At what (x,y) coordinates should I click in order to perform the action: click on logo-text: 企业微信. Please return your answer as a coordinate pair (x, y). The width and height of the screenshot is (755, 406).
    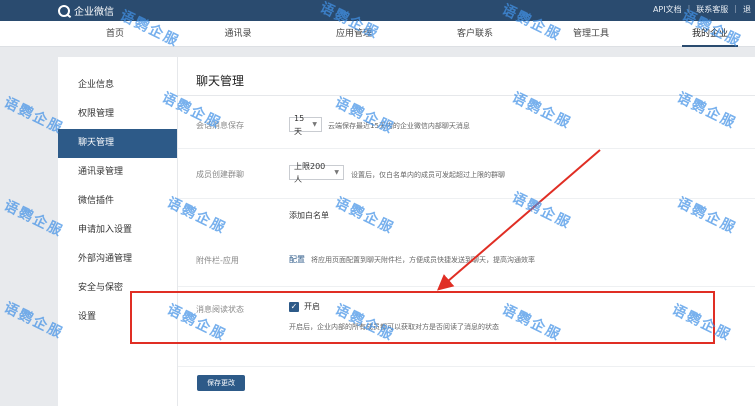
    Looking at the image, I should click on (94, 12).